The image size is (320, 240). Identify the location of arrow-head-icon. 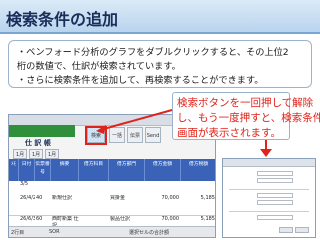
(101, 129).